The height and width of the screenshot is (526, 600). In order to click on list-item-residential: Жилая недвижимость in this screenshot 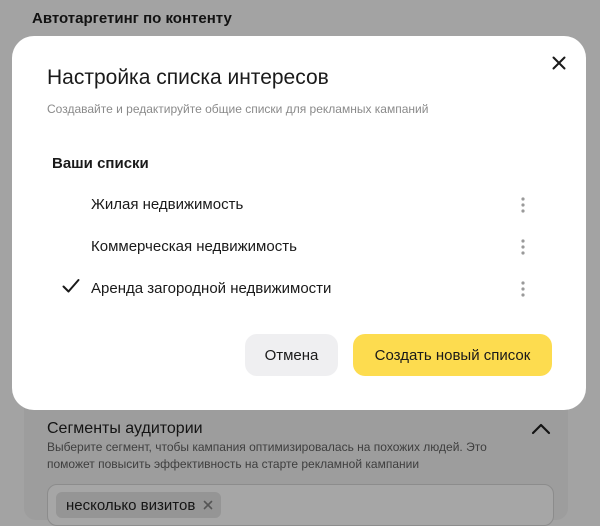, I will do `click(297, 205)`.